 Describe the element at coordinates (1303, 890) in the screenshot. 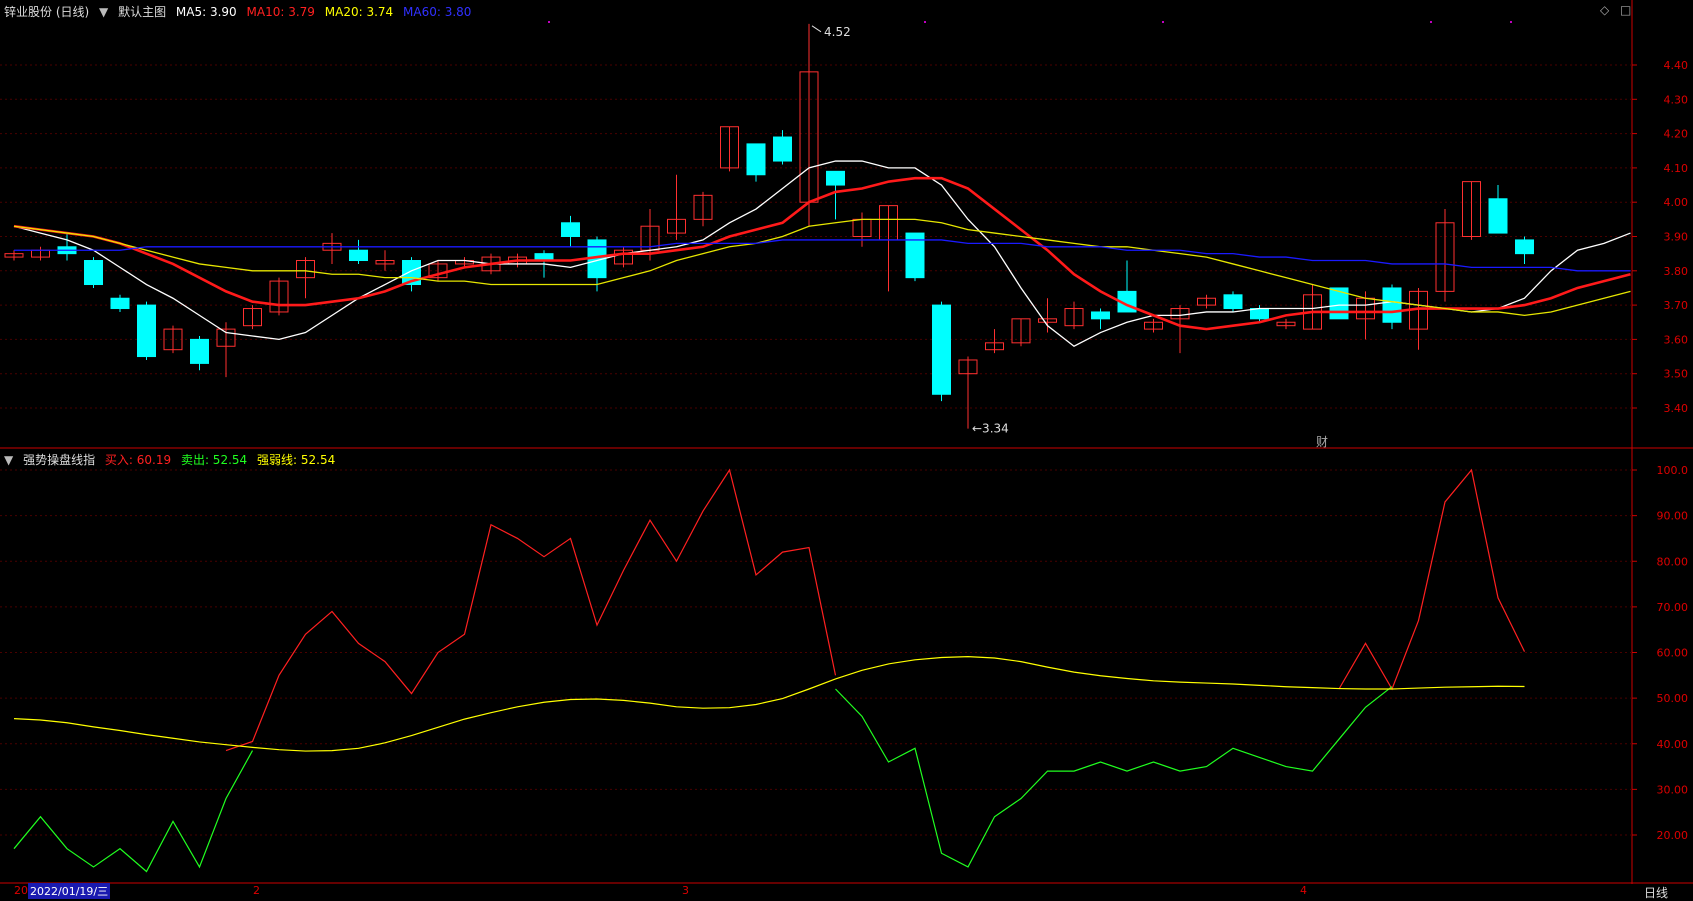

I see `month-label: 4` at that location.